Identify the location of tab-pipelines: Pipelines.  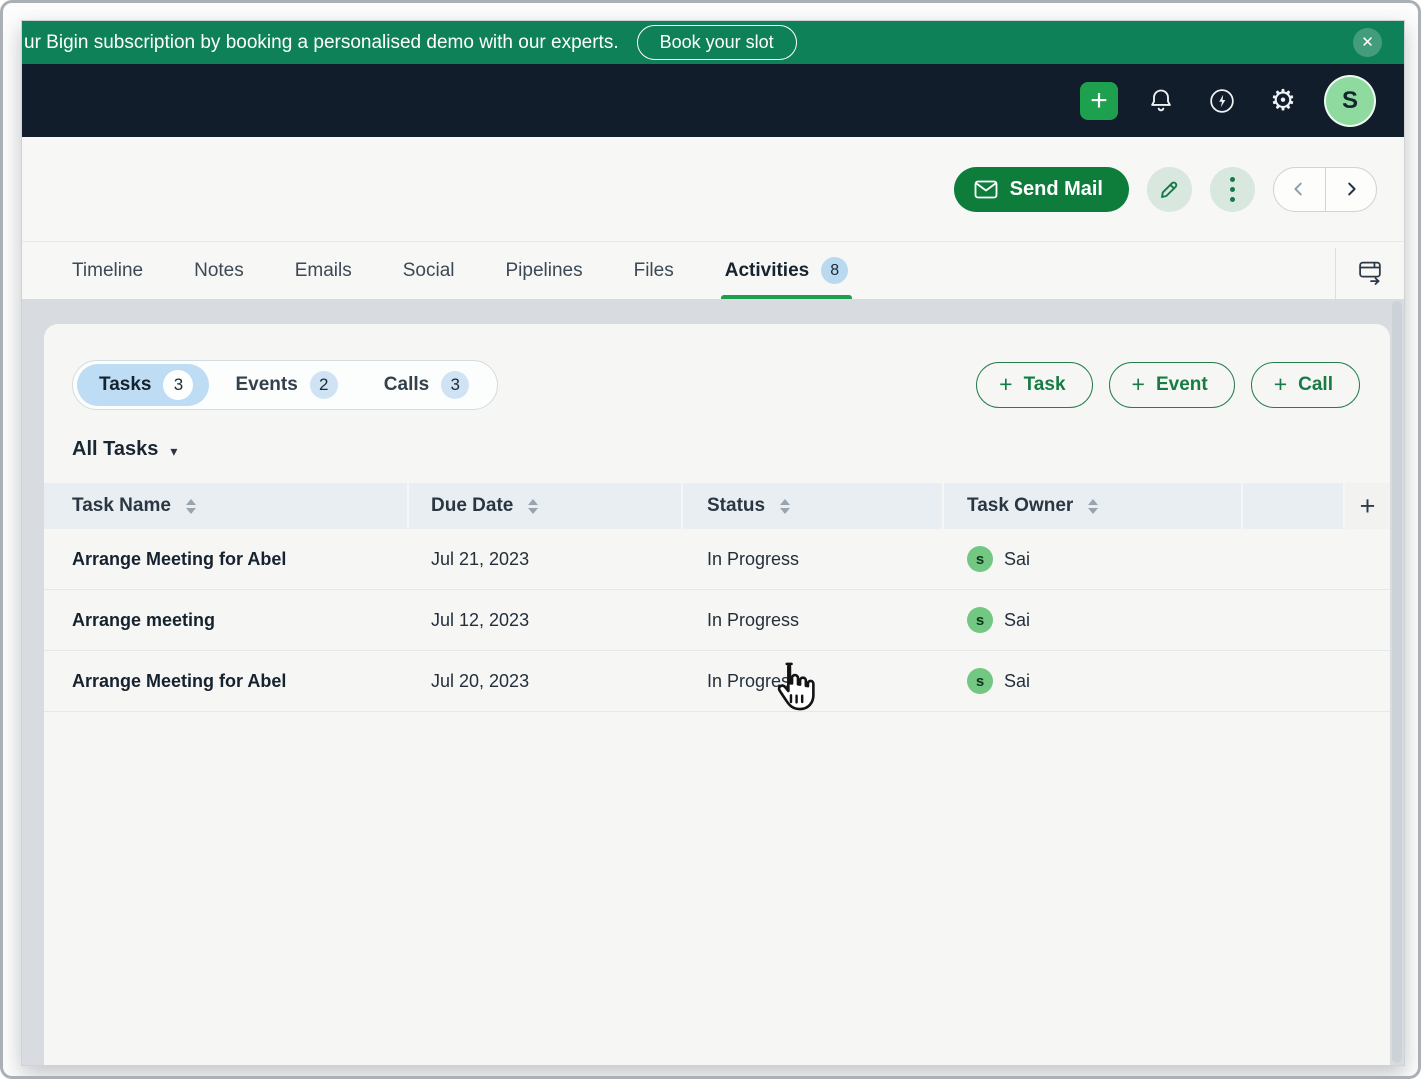
(544, 270).